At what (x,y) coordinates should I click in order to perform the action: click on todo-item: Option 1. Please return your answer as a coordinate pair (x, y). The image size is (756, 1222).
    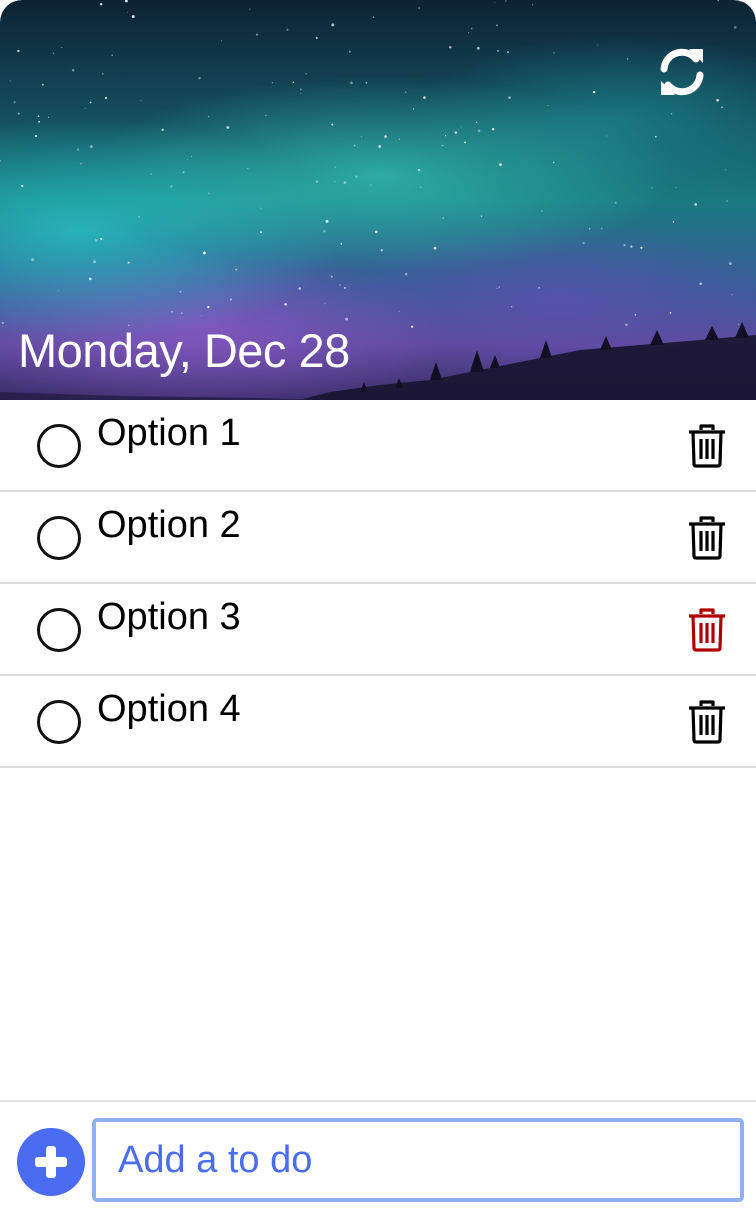
    Looking at the image, I should click on (378, 446).